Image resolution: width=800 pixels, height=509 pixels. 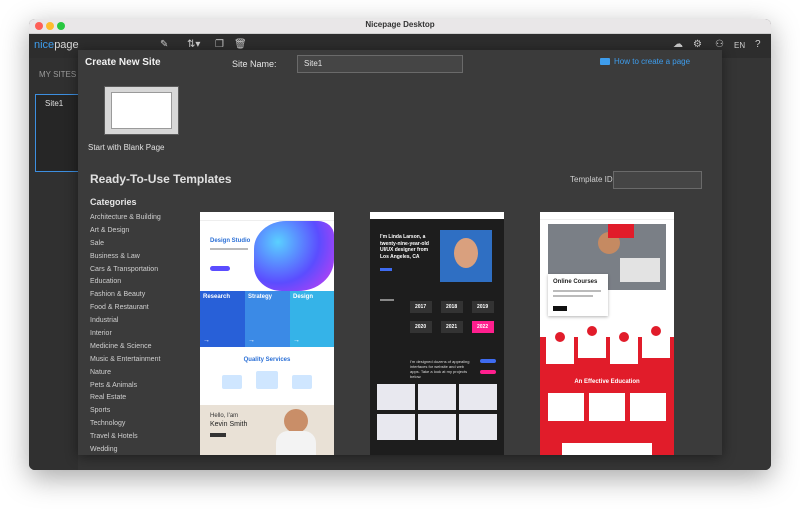 What do you see at coordinates (296, 421) in the screenshot?
I see `profile-photo` at bounding box center [296, 421].